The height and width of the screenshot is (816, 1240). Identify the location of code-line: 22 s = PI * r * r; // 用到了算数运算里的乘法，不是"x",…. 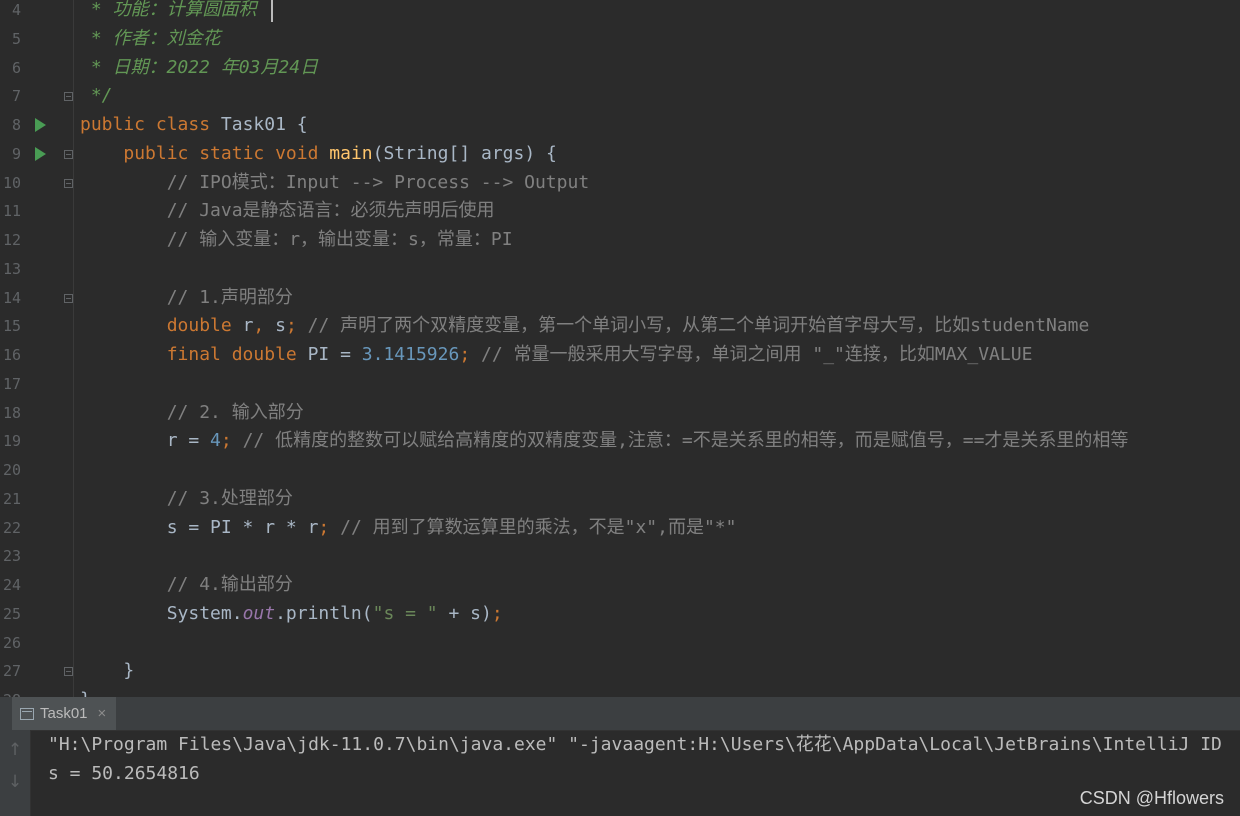
(620, 528).